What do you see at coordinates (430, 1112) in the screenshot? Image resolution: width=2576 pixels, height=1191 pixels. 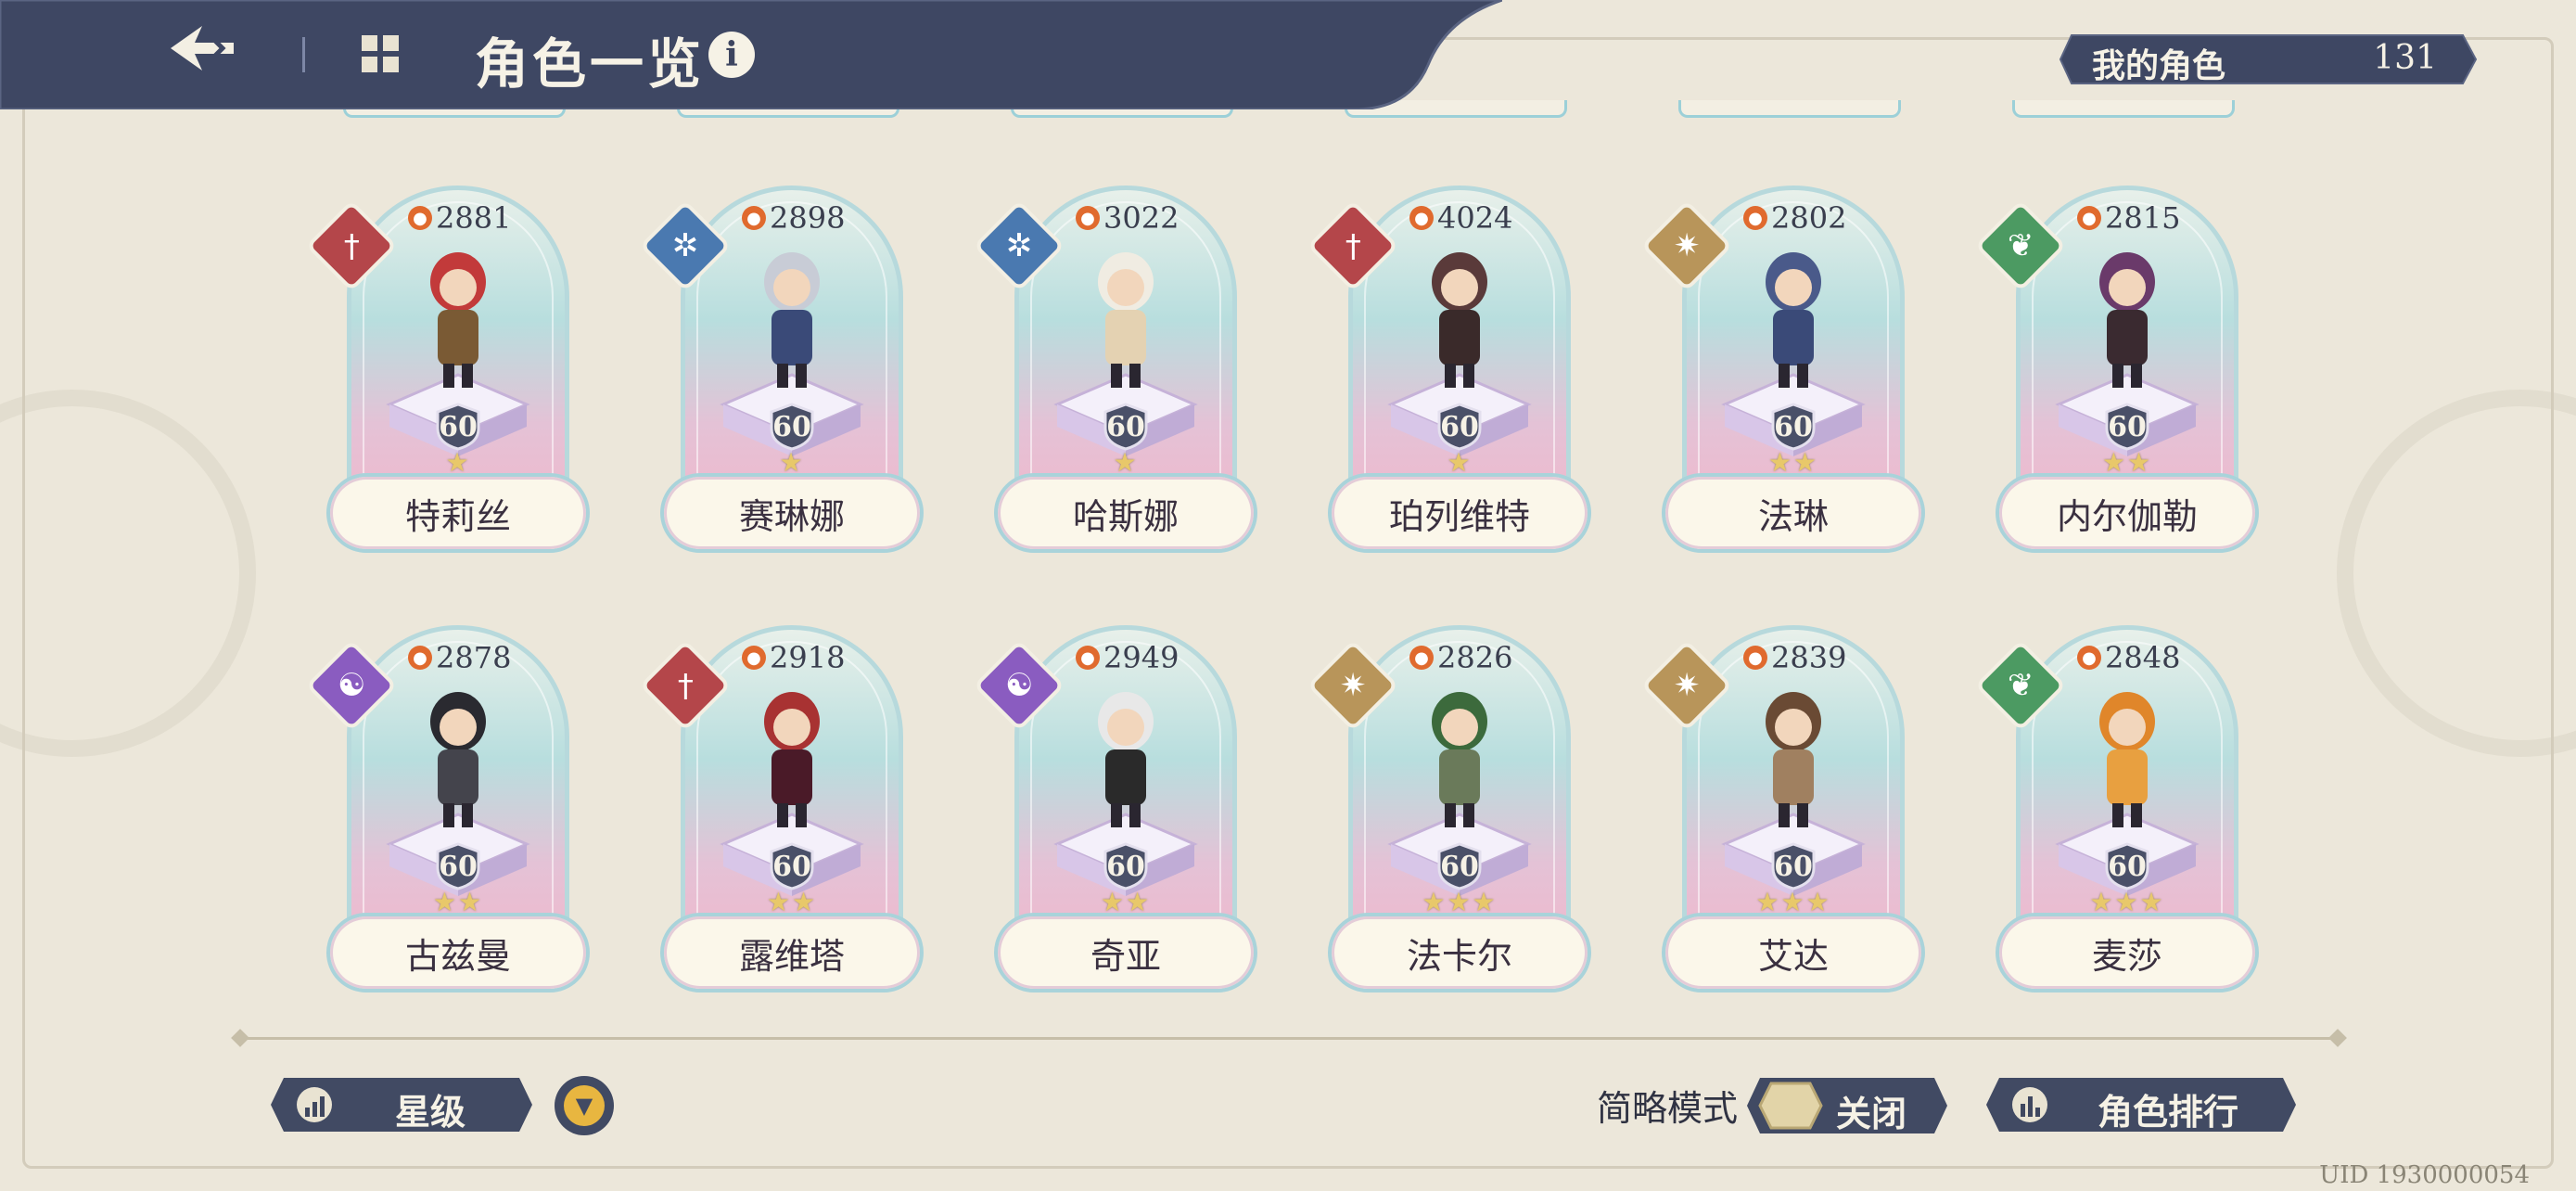 I see `sort-label: 星级` at bounding box center [430, 1112].